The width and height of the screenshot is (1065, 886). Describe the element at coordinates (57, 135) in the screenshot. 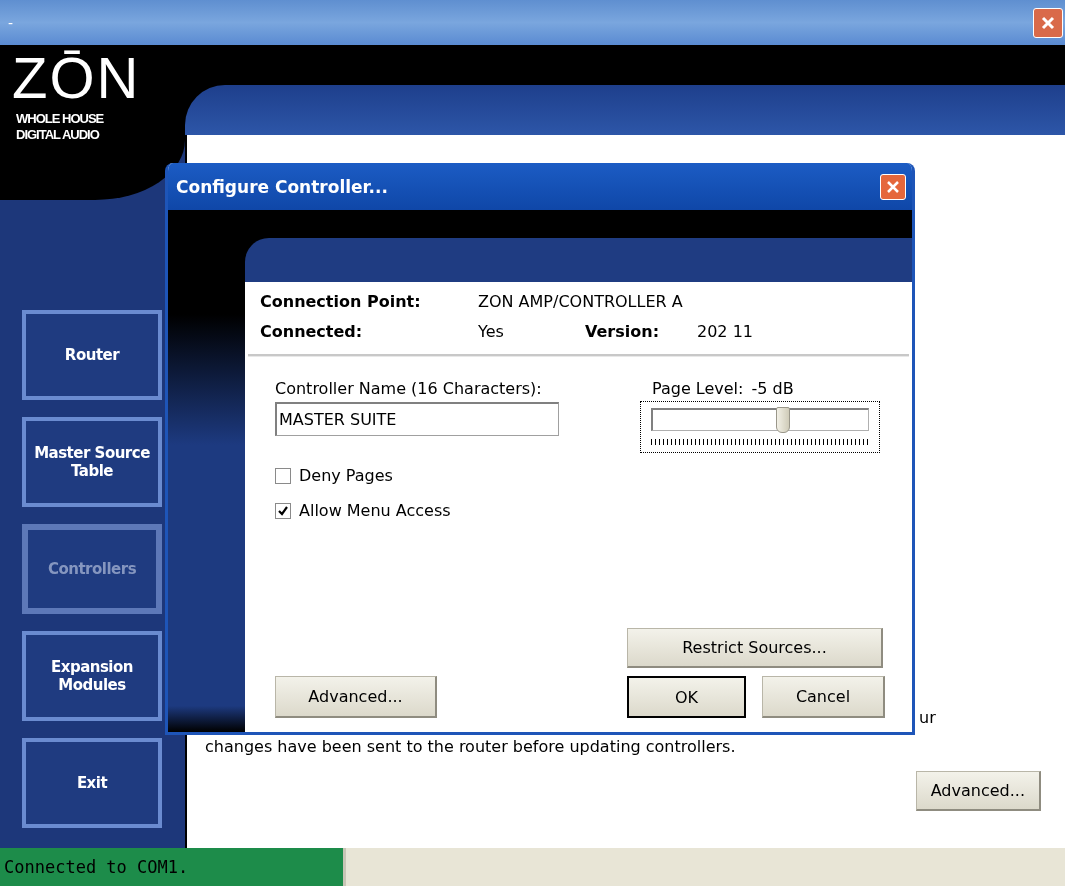

I see `logo-tagline: DIGITAL AUDIO` at that location.